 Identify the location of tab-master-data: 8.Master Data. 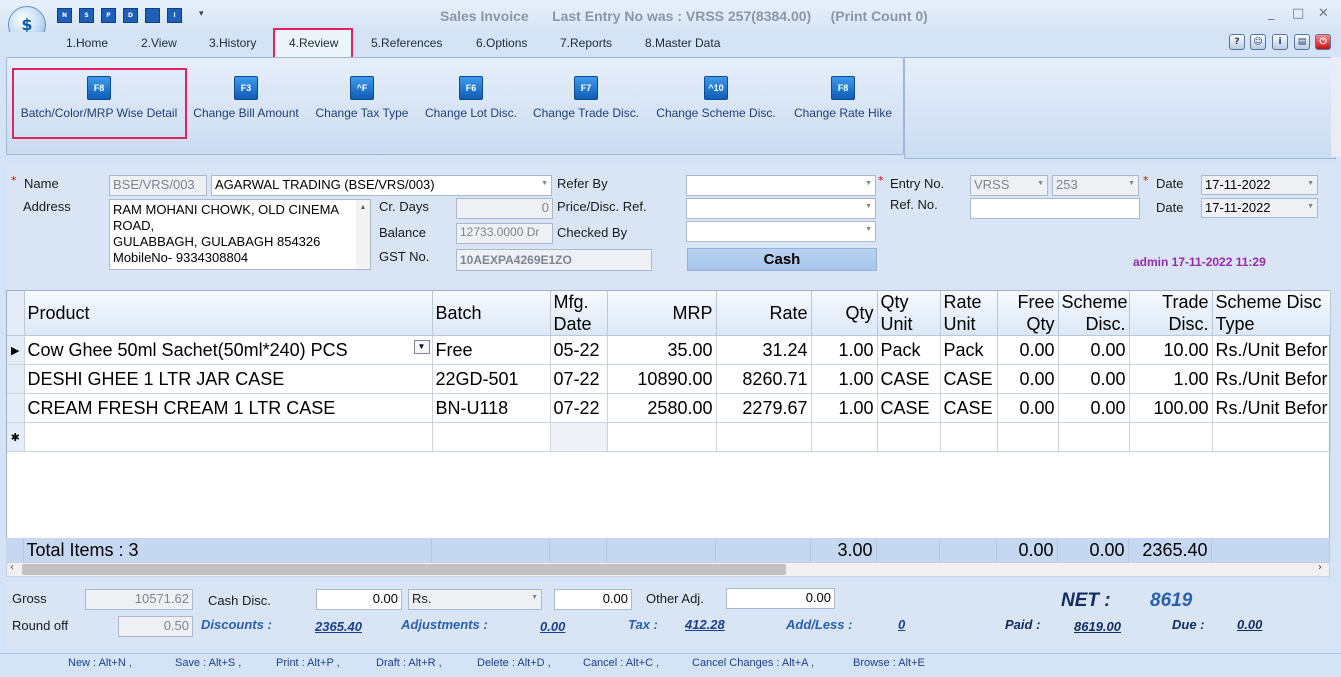
(682, 43).